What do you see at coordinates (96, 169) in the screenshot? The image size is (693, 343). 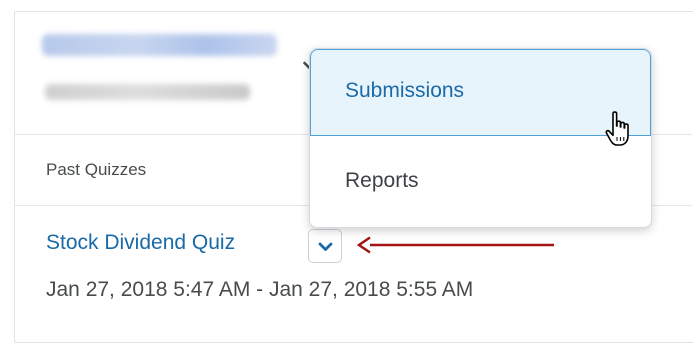 I see `section-header: Past Quizzes` at bounding box center [96, 169].